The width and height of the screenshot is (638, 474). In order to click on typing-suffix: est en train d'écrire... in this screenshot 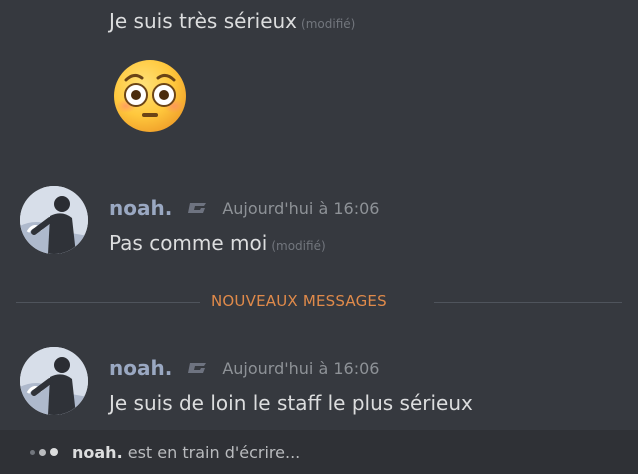, I will do `click(214, 452)`.